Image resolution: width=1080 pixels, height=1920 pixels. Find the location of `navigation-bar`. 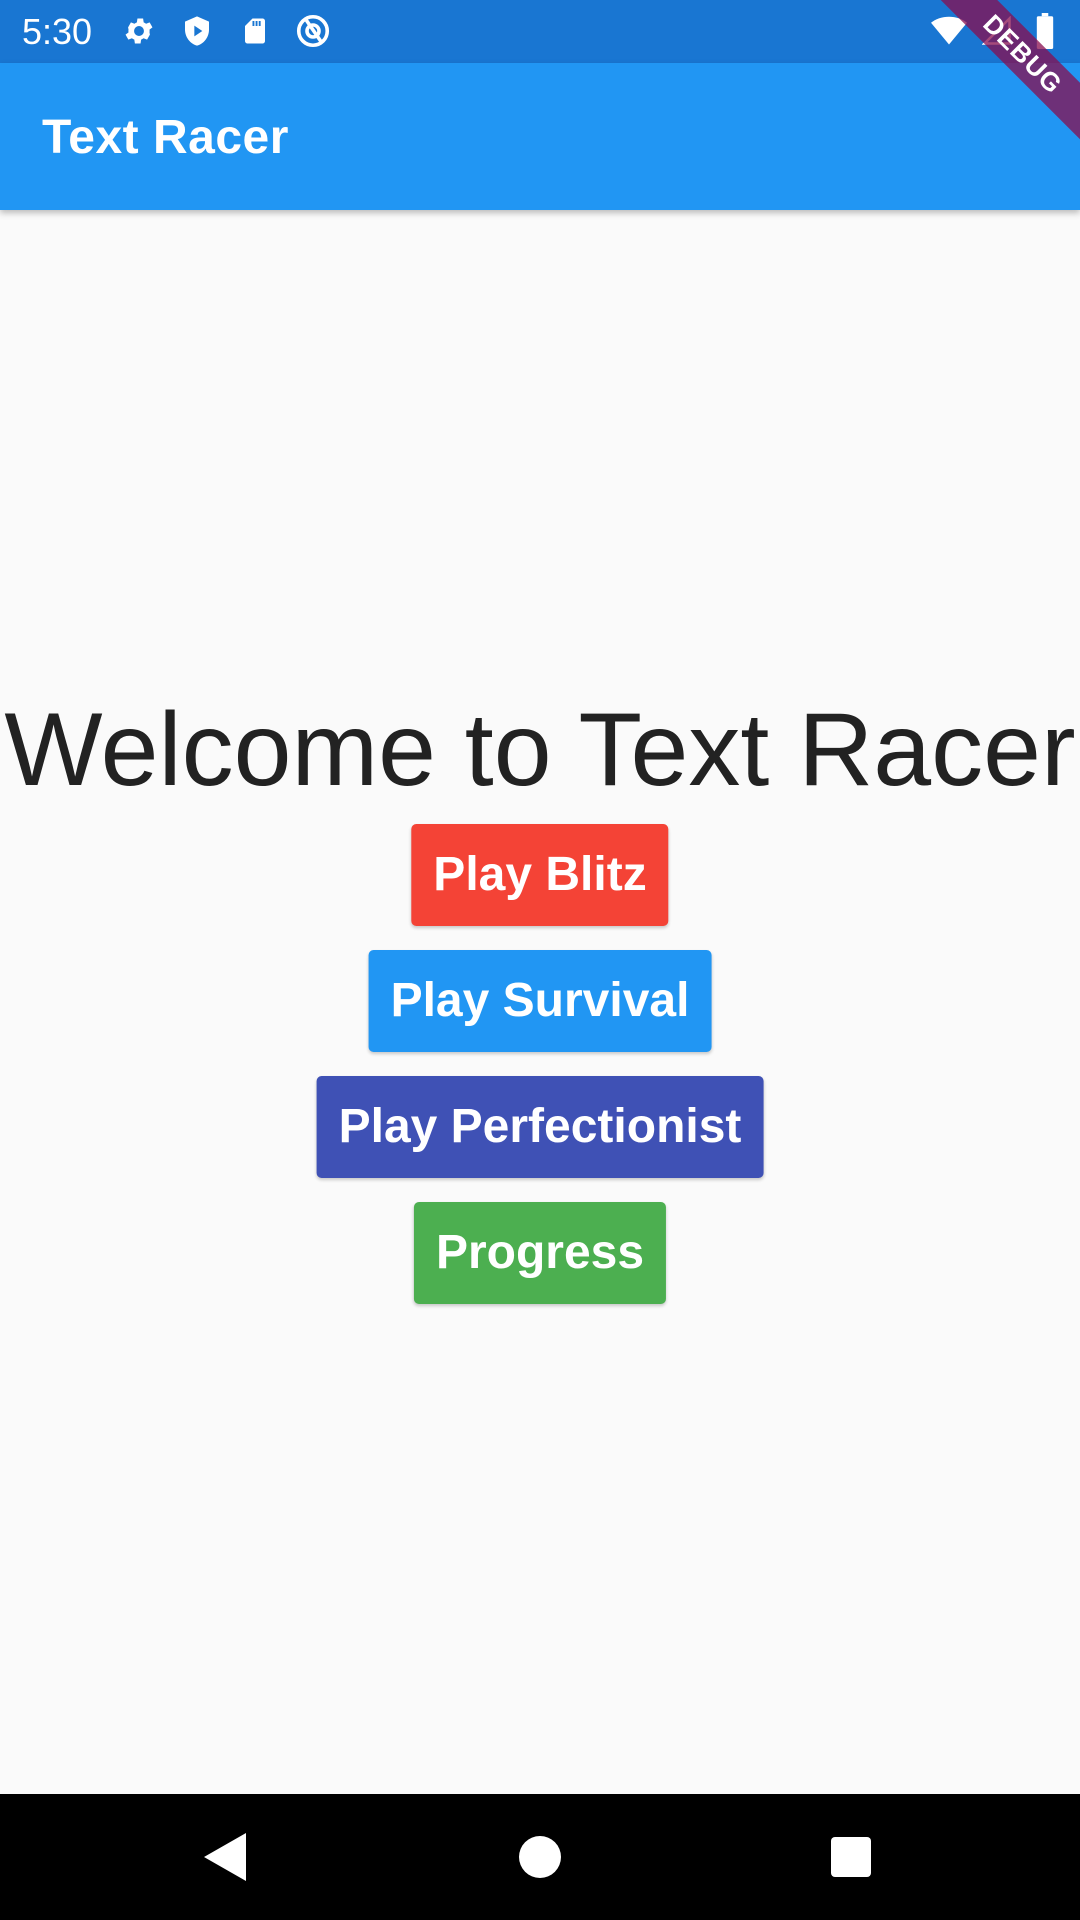

navigation-bar is located at coordinates (540, 1857).